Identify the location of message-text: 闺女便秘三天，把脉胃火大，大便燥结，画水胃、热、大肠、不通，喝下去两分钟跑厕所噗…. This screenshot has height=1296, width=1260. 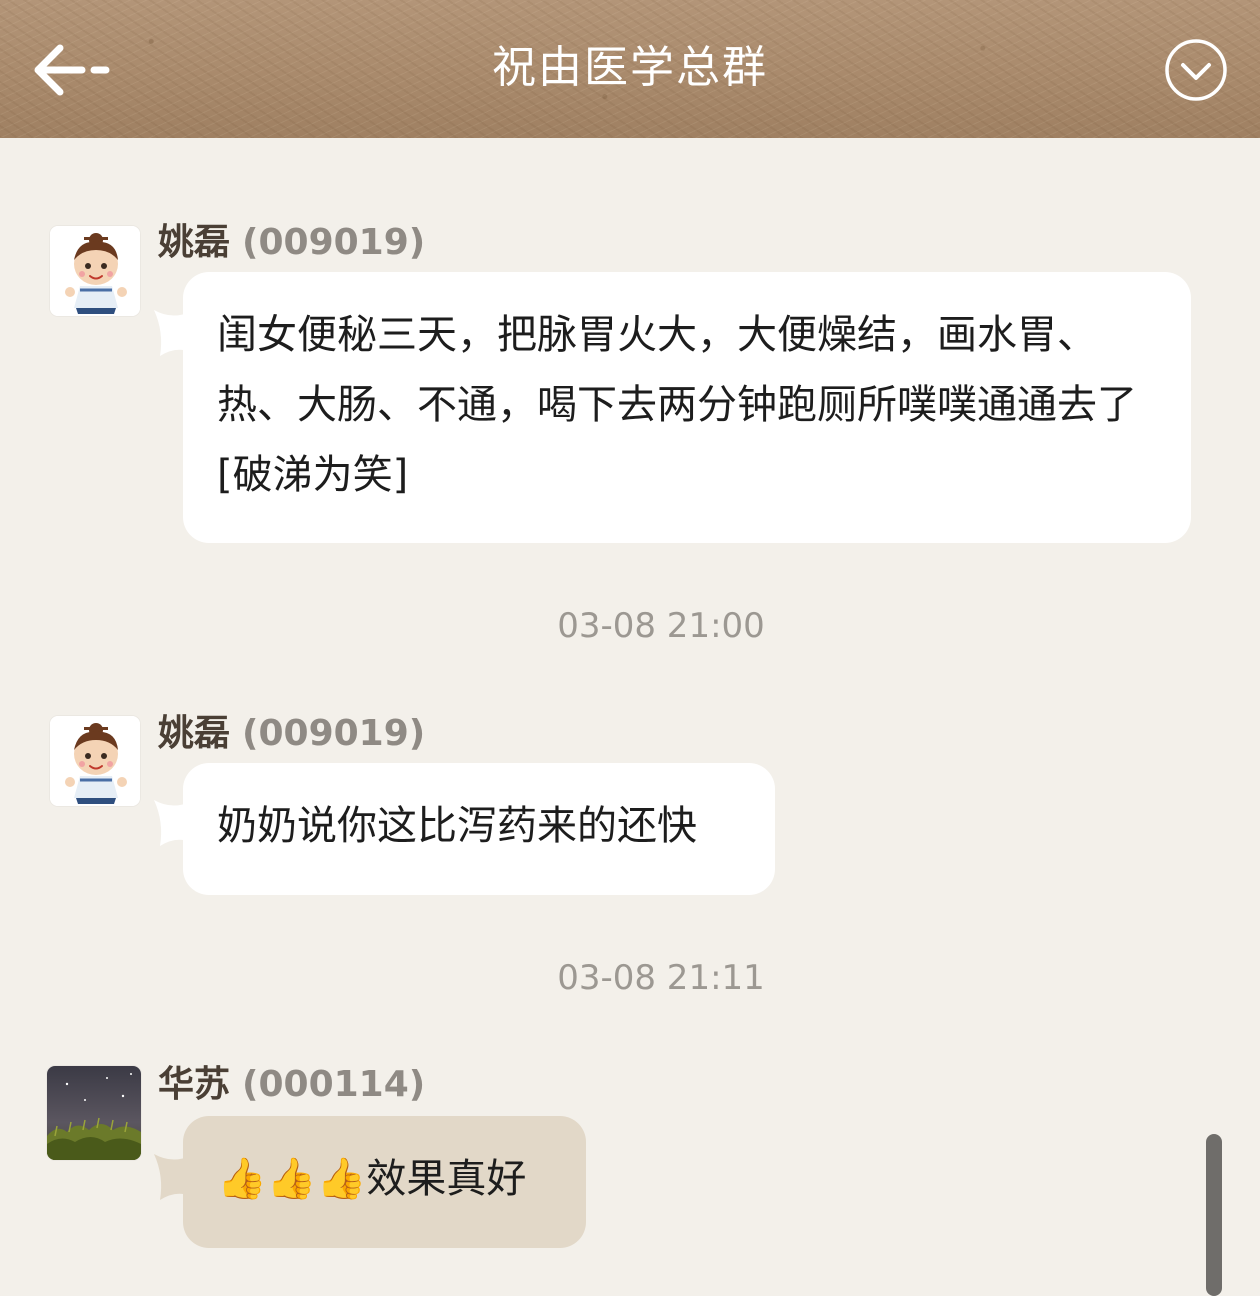
(677, 405).